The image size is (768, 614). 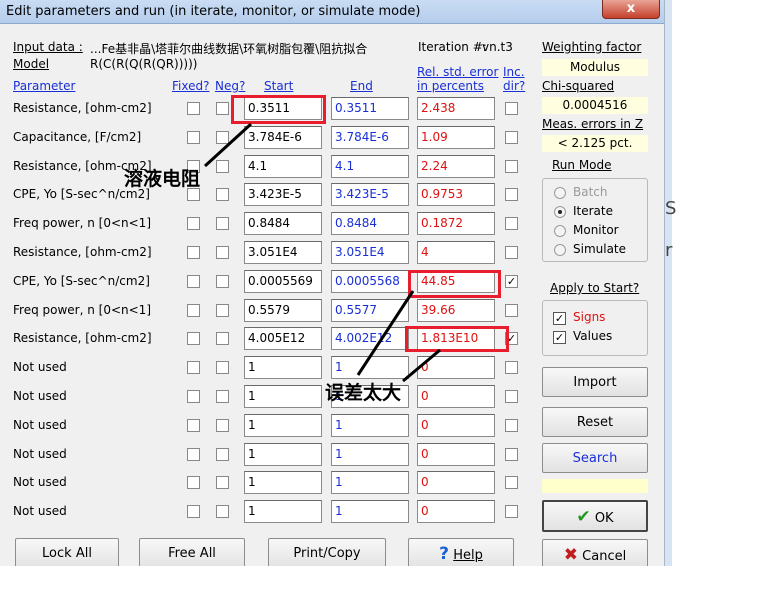 I want to click on end-value: 0.5577, so click(x=370, y=310).